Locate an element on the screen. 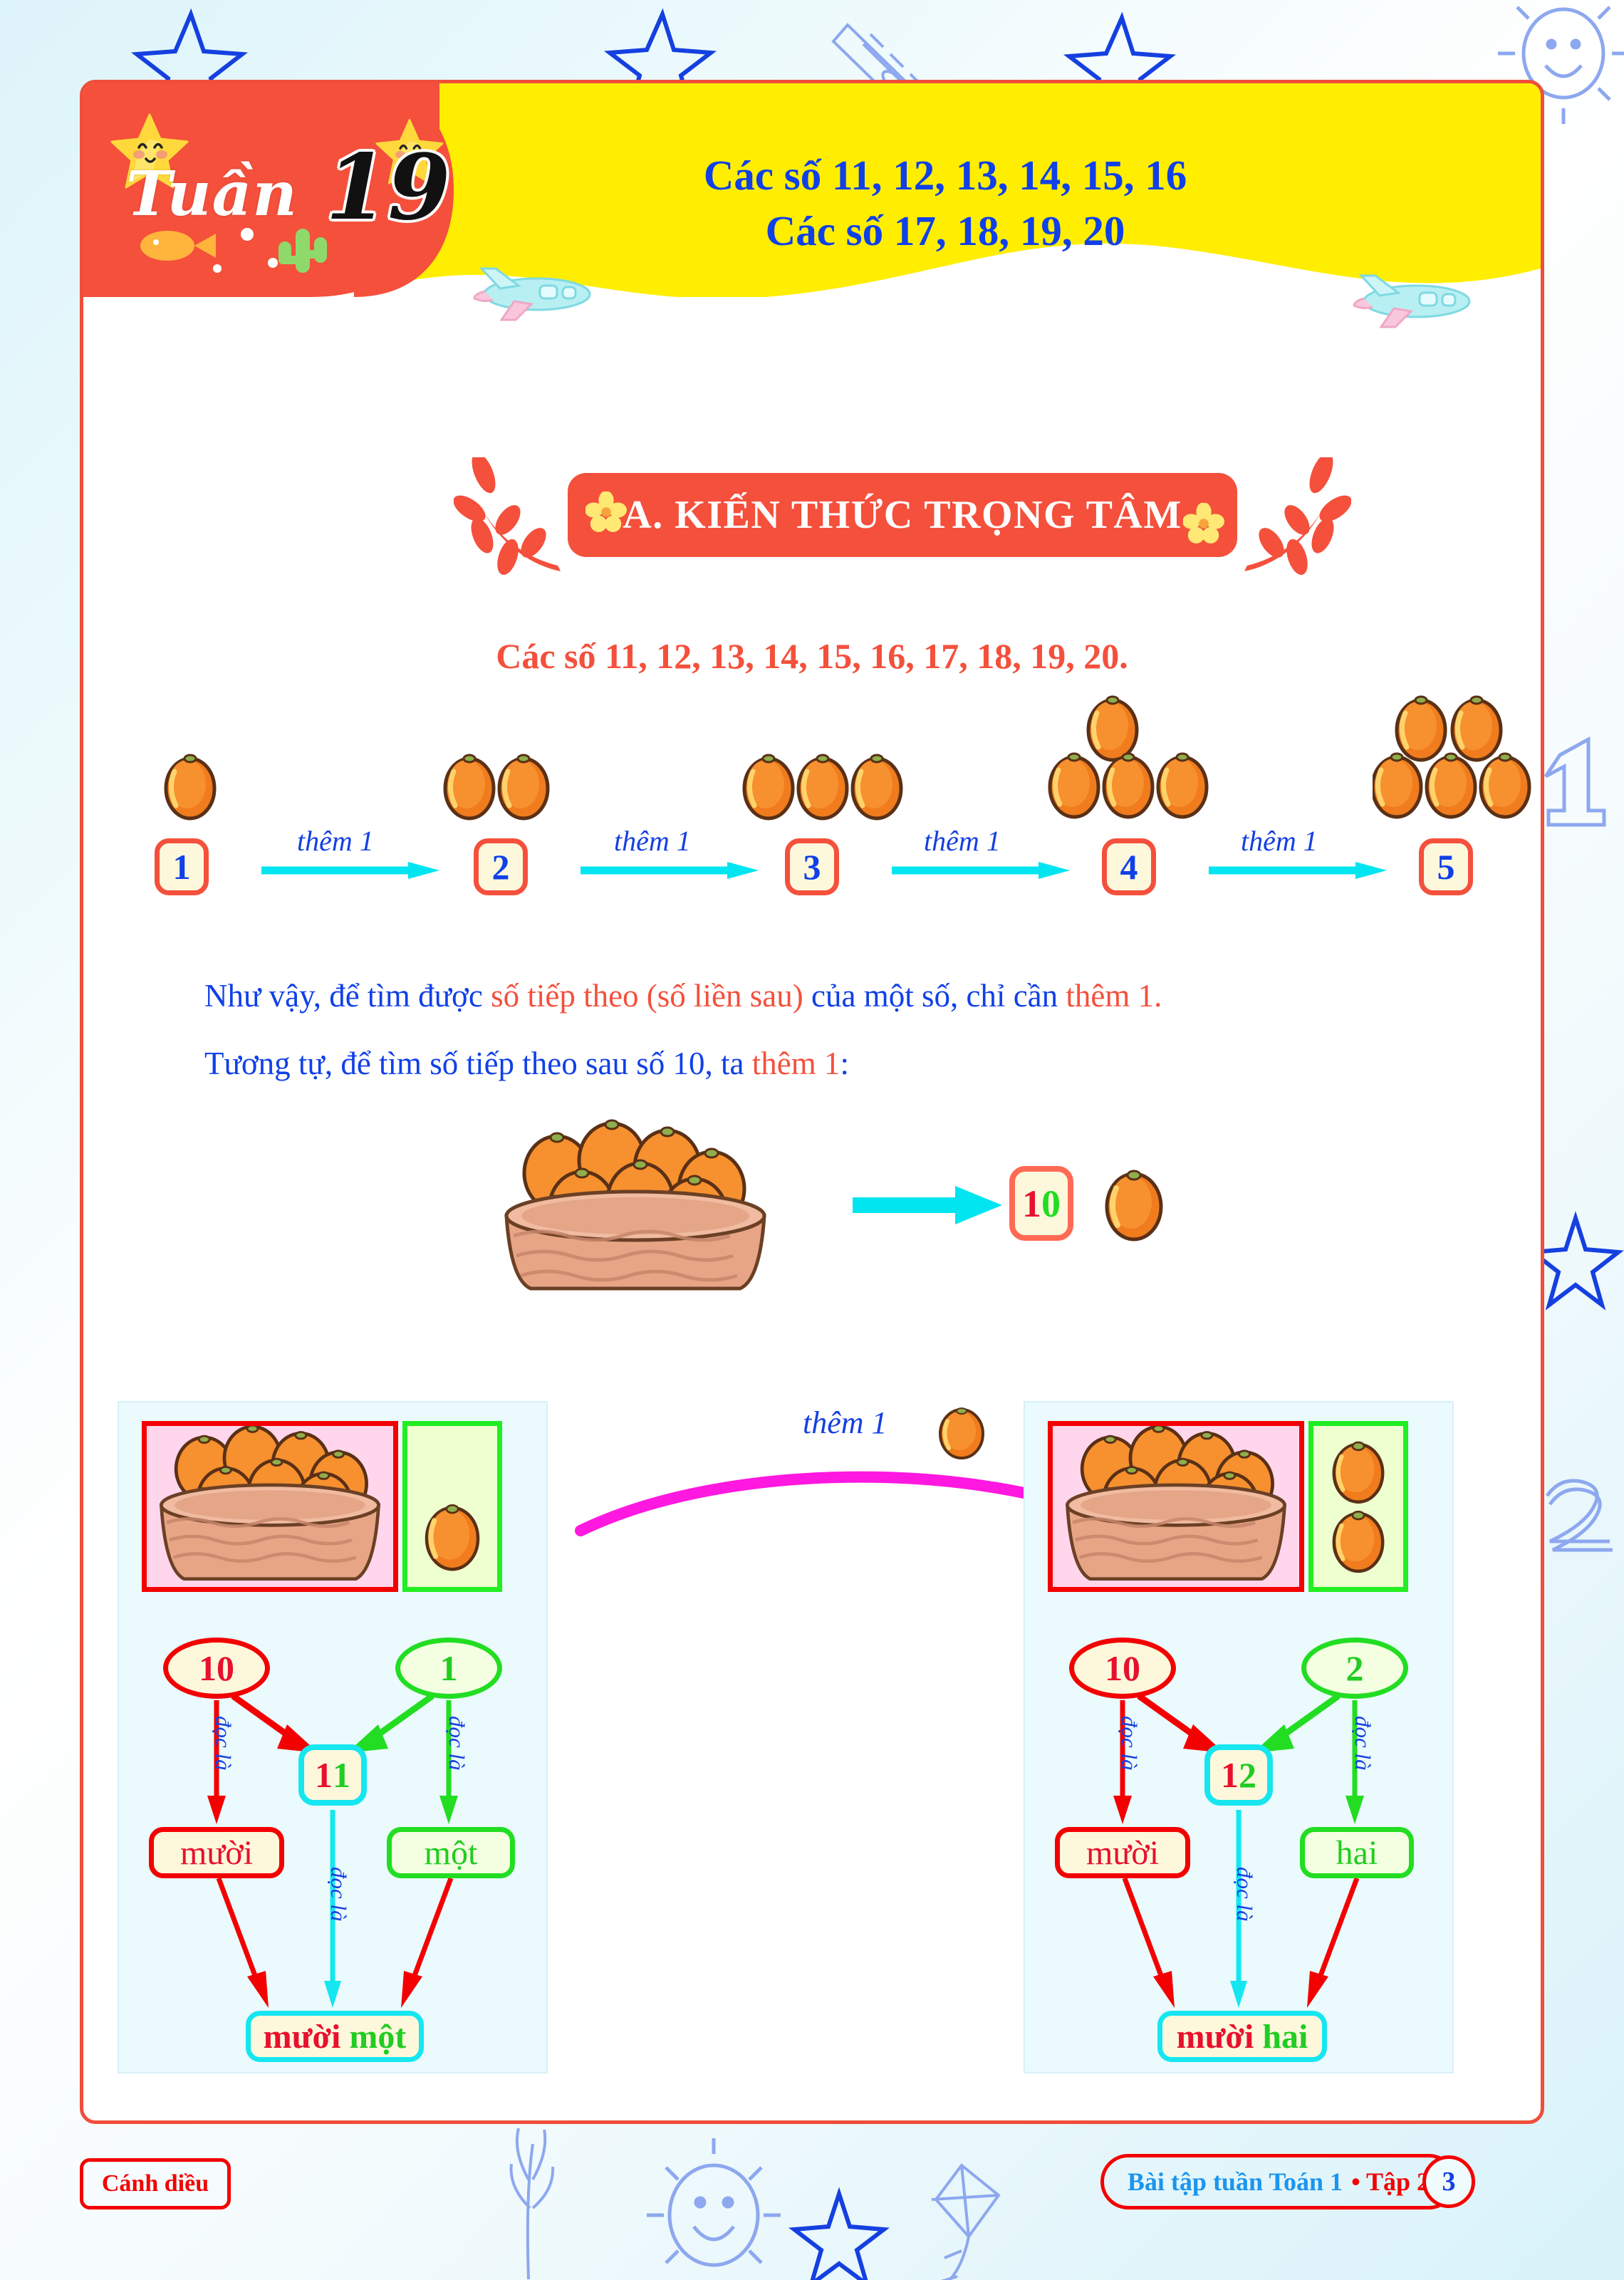  ones-node-eleven: 1 is located at coordinates (448, 1668).